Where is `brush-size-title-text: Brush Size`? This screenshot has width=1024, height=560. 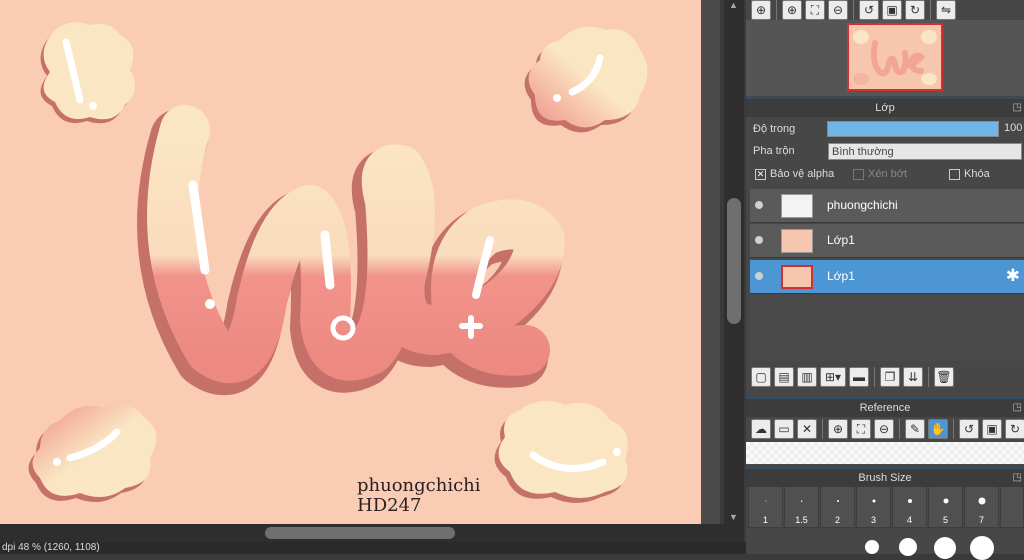
brush-size-title-text: Brush Size is located at coordinates (885, 478).